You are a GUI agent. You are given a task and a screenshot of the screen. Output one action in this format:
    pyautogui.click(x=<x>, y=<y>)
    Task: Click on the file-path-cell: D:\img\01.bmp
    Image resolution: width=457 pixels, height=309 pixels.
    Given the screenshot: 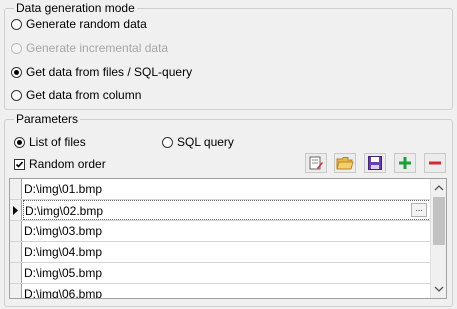 What is the action you would take?
    pyautogui.click(x=227, y=189)
    